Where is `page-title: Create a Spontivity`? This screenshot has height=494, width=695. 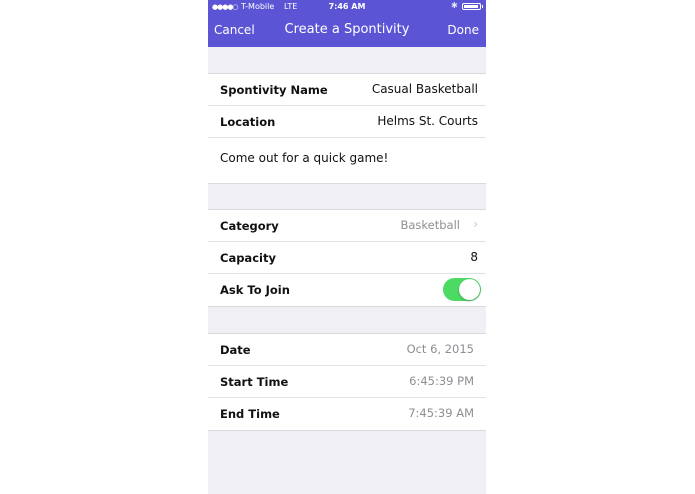 page-title: Create a Spontivity is located at coordinates (347, 29).